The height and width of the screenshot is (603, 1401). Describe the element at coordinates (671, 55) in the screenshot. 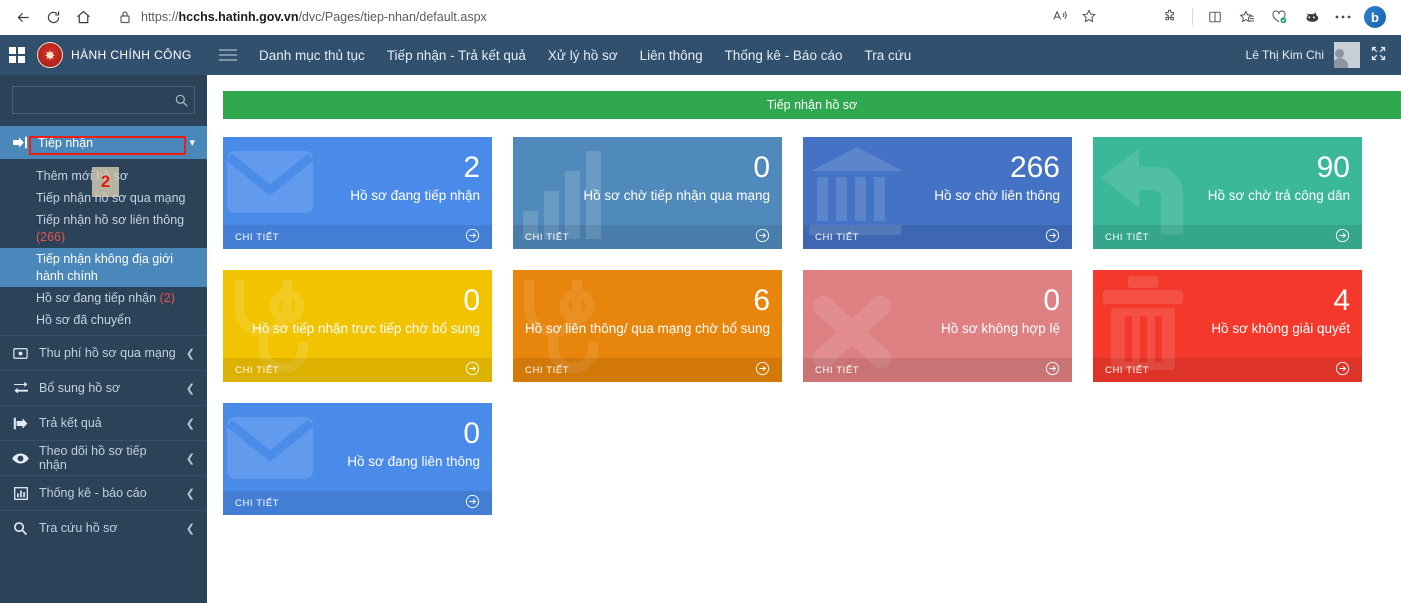

I see `nav-item-lien-thong: Liên thông` at that location.